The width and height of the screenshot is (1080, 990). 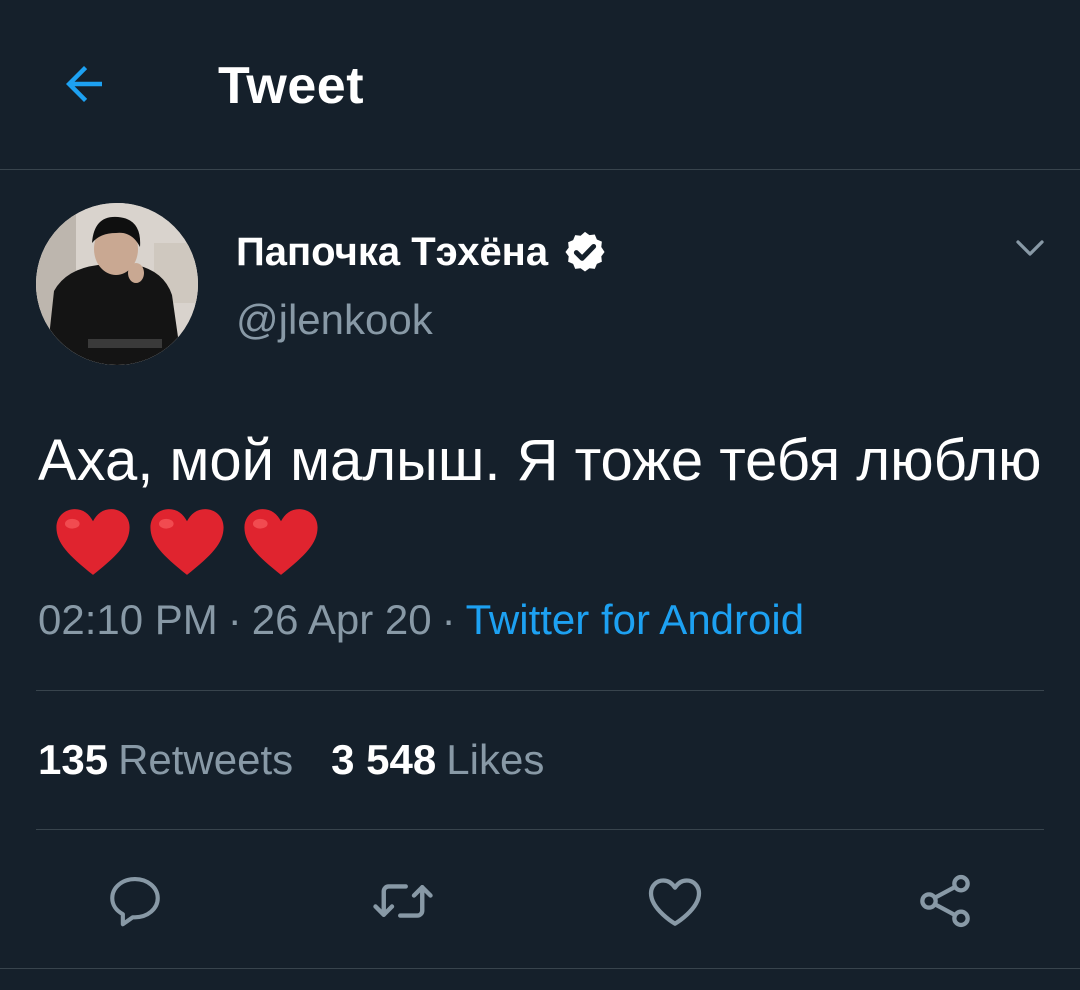 What do you see at coordinates (291, 86) in the screenshot?
I see `page-title: Tweet` at bounding box center [291, 86].